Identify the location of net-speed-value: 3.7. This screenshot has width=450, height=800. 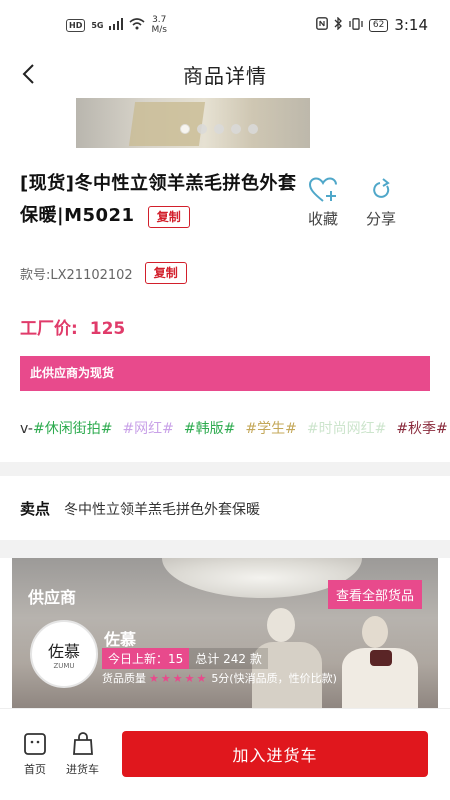
(159, 20).